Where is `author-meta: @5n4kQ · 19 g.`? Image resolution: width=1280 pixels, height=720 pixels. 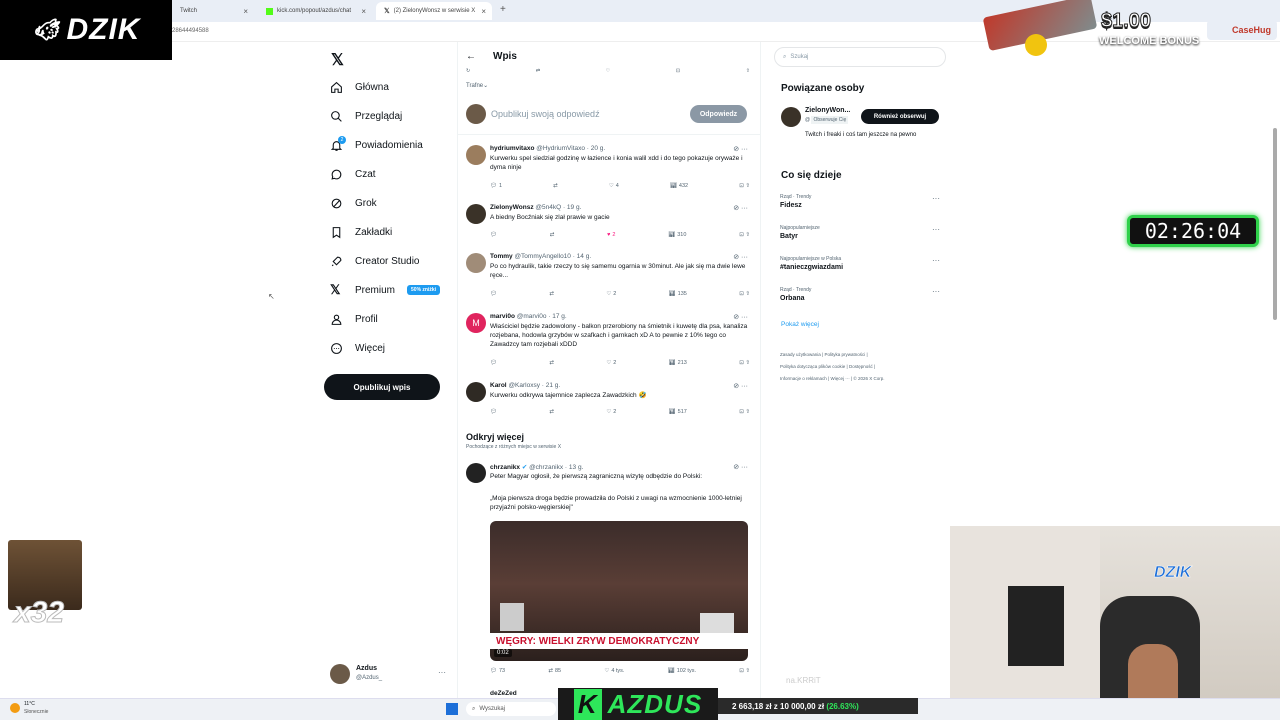 author-meta: @5n4kQ · 19 g. is located at coordinates (558, 207).